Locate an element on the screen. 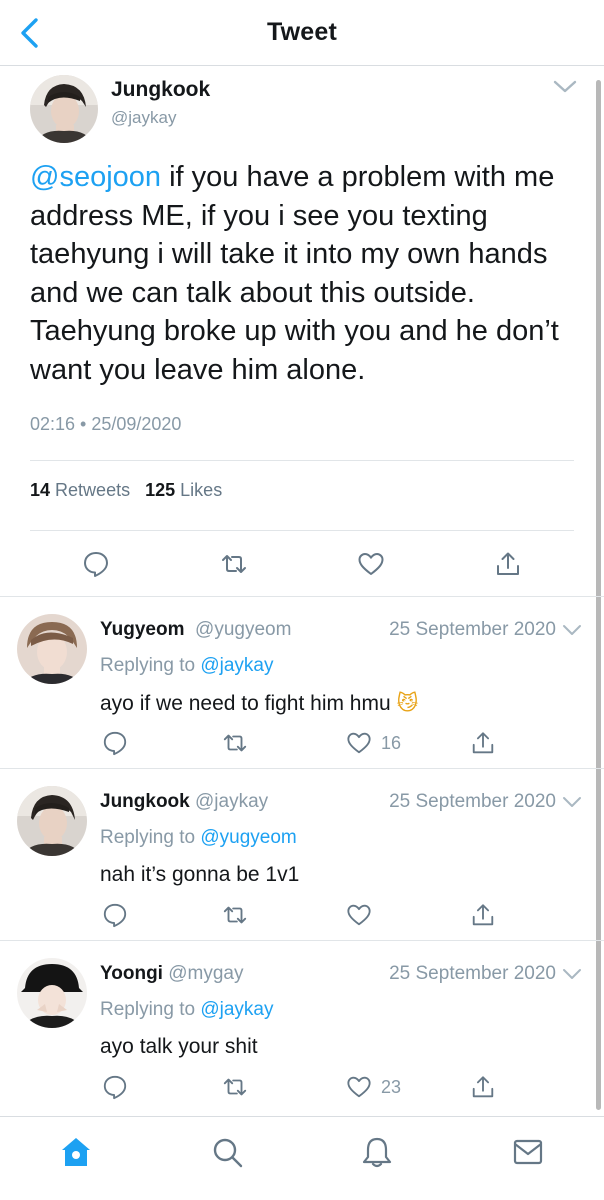 The height and width of the screenshot is (1200, 604). likes-count: 125 is located at coordinates (160, 490).